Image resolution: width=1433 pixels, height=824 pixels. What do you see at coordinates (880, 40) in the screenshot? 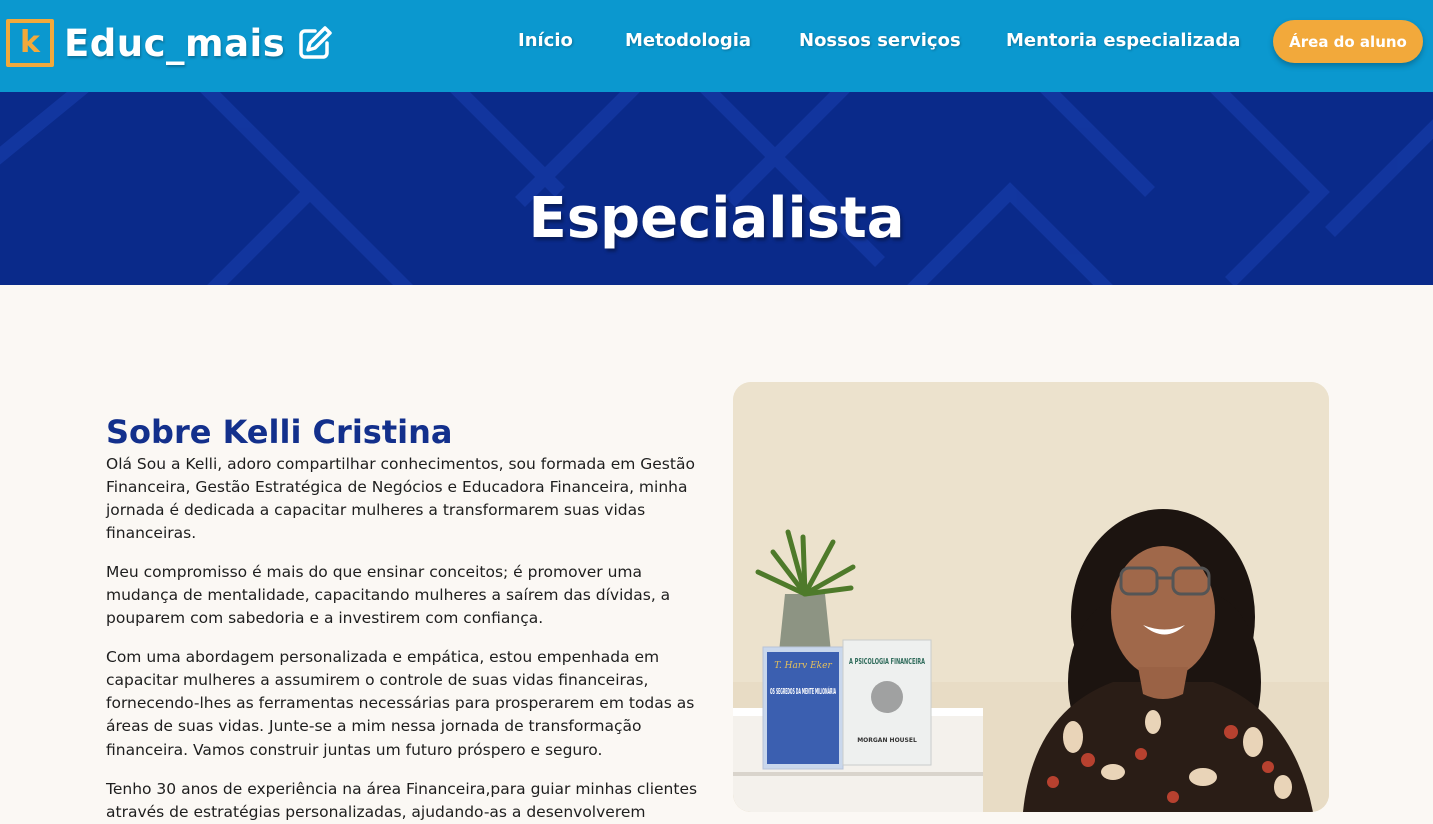
I see `nav-nossos-servicos: Nossos serviços` at bounding box center [880, 40].